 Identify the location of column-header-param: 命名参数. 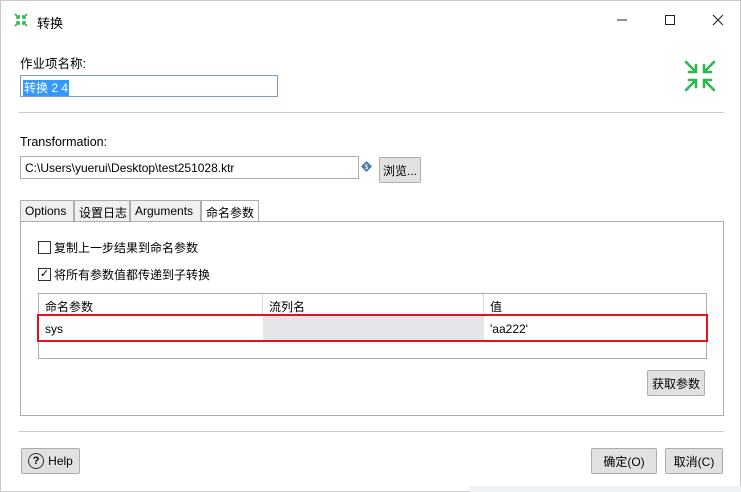
(151, 304).